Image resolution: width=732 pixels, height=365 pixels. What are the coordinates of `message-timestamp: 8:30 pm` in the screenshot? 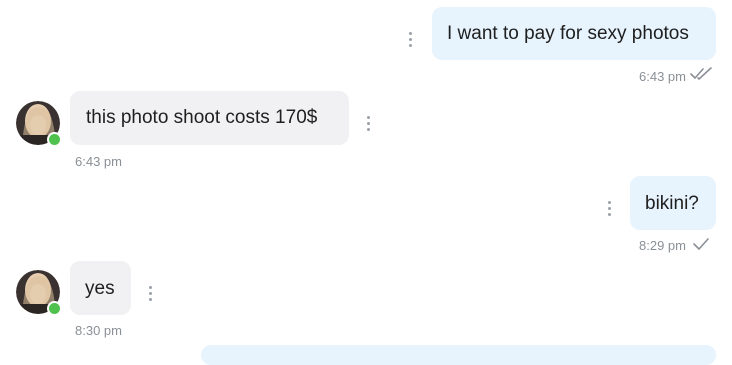 It's located at (98, 330).